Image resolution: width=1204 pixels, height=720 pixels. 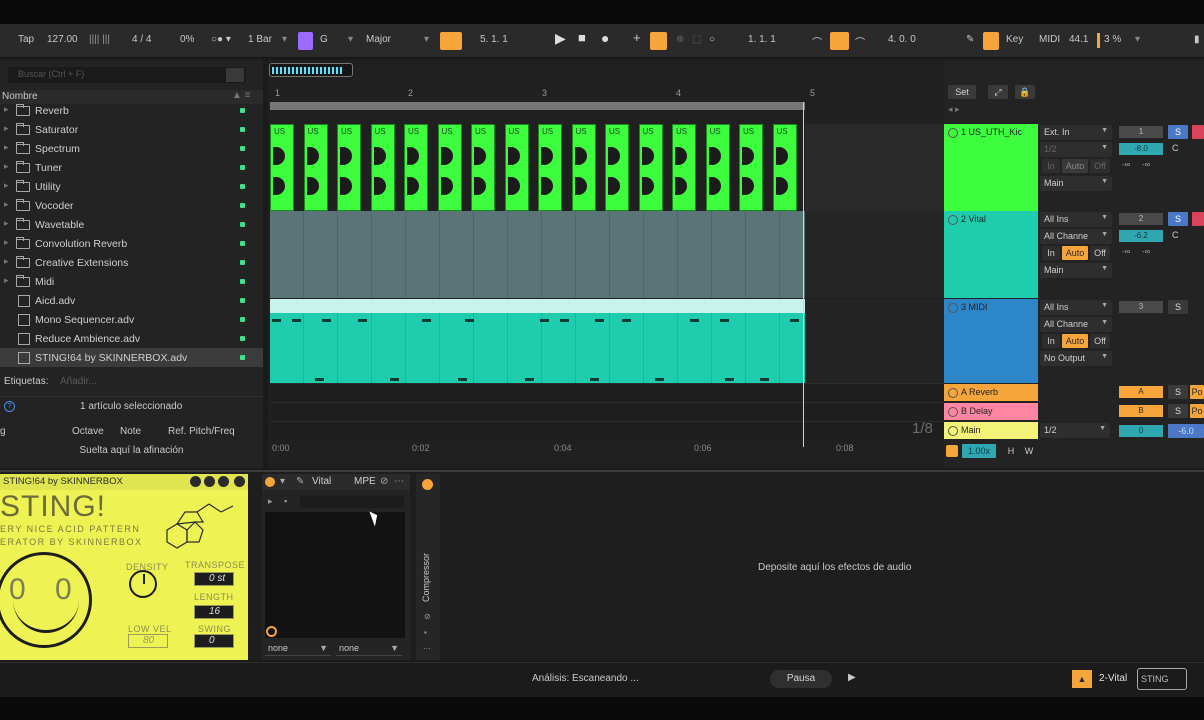 I want to click on transpose-field: 0 st, so click(x=214, y=579).